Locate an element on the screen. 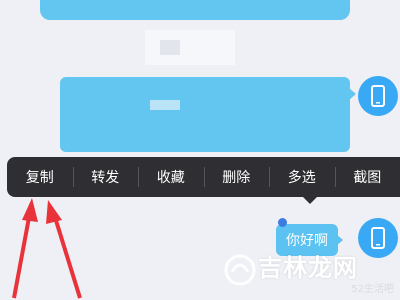  reply-message-text: 你好啊 is located at coordinates (307, 241).